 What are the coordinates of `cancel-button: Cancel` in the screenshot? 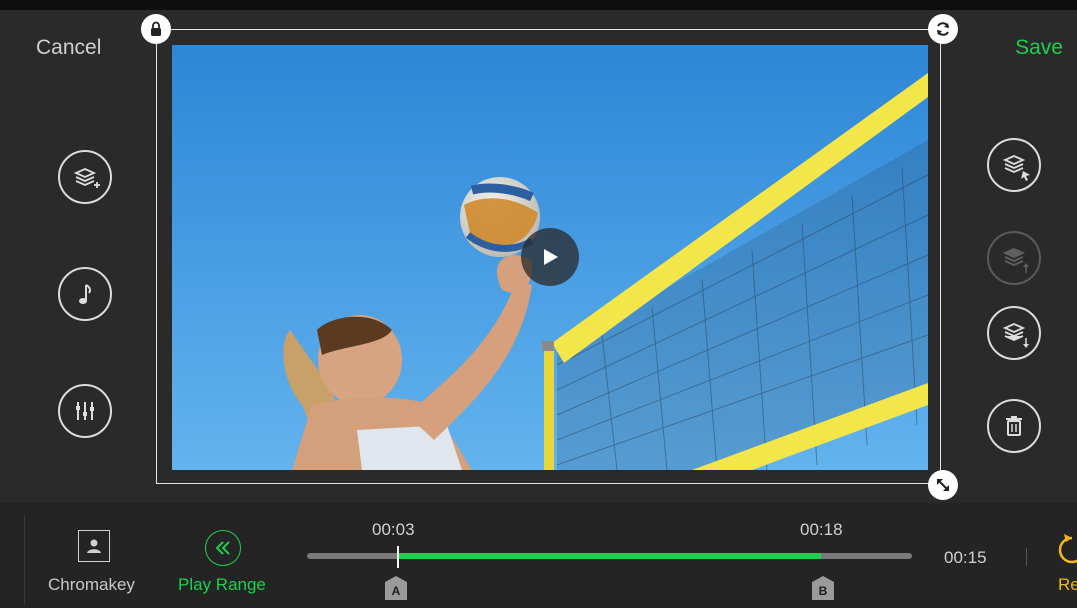 It's located at (68, 48).